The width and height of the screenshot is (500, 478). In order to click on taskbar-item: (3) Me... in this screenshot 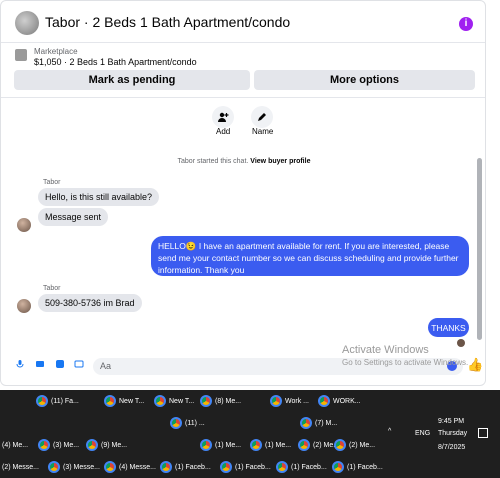, I will do `click(58, 445)`.